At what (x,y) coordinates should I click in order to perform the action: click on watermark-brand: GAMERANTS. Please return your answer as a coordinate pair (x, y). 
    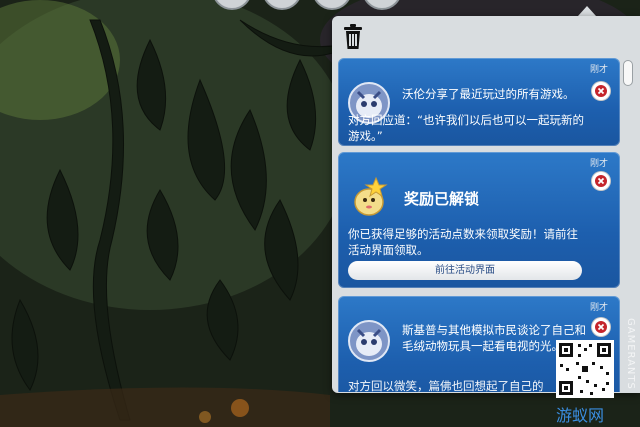
    Looking at the image, I should click on (630, 354).